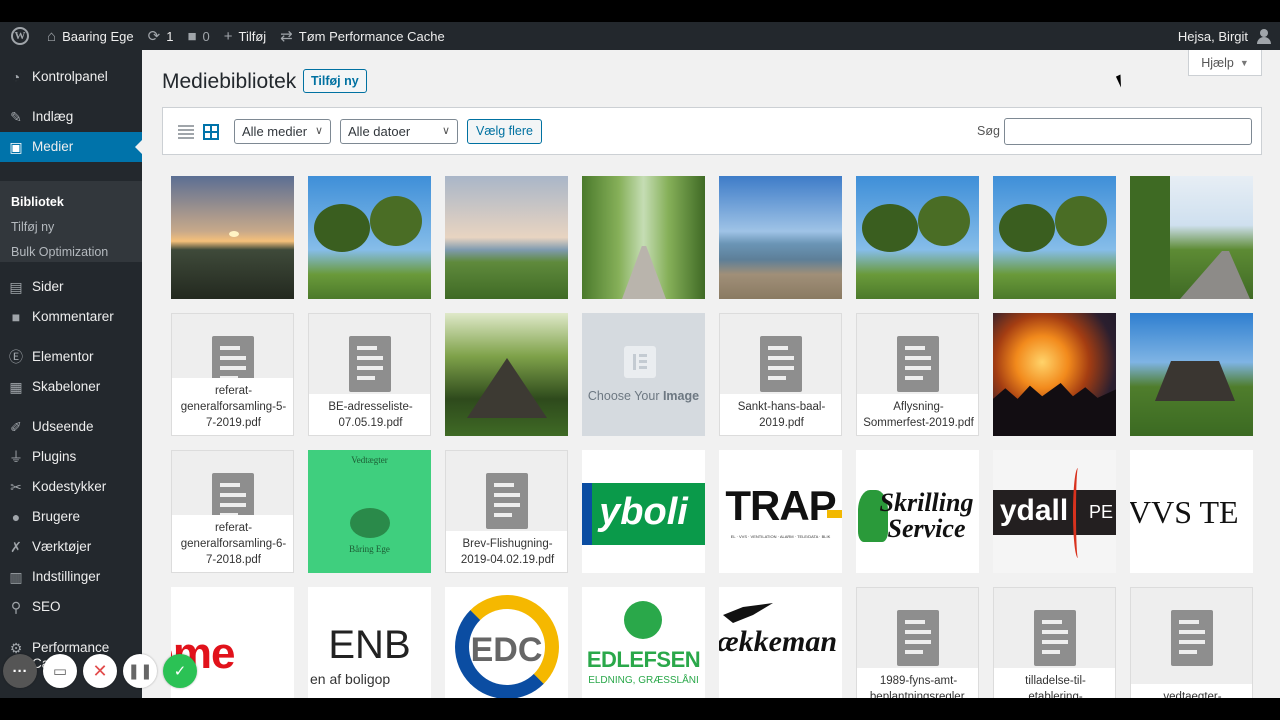 The height and width of the screenshot is (720, 1280). I want to click on media-thumbnail: yboli, so click(643, 511).